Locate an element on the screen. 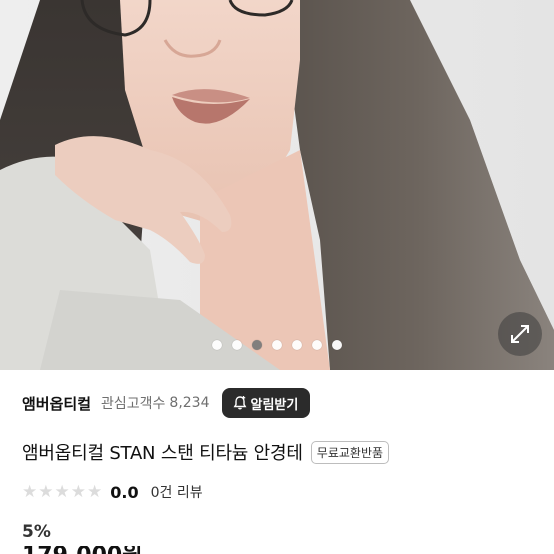 This screenshot has height=554, width=554. rating-row: ★ ★ ★ ★ ★ 0.0 0건 리뷰 is located at coordinates (112, 492).